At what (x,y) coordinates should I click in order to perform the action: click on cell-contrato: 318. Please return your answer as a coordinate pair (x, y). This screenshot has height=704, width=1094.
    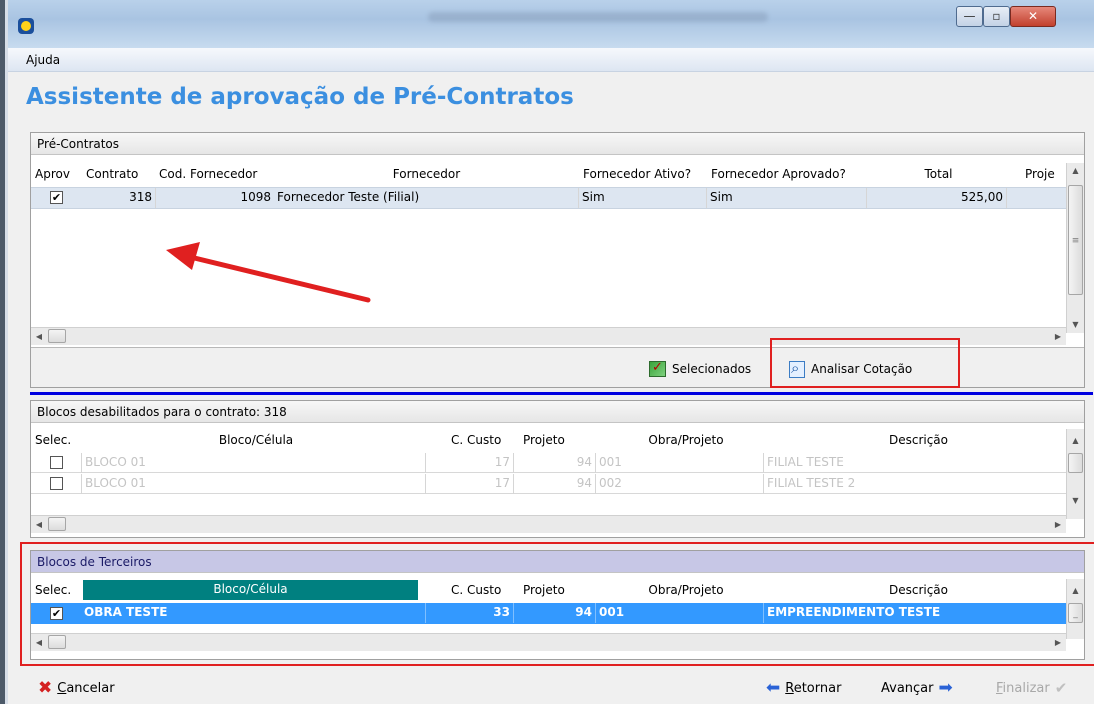
    Looking at the image, I should click on (121, 198).